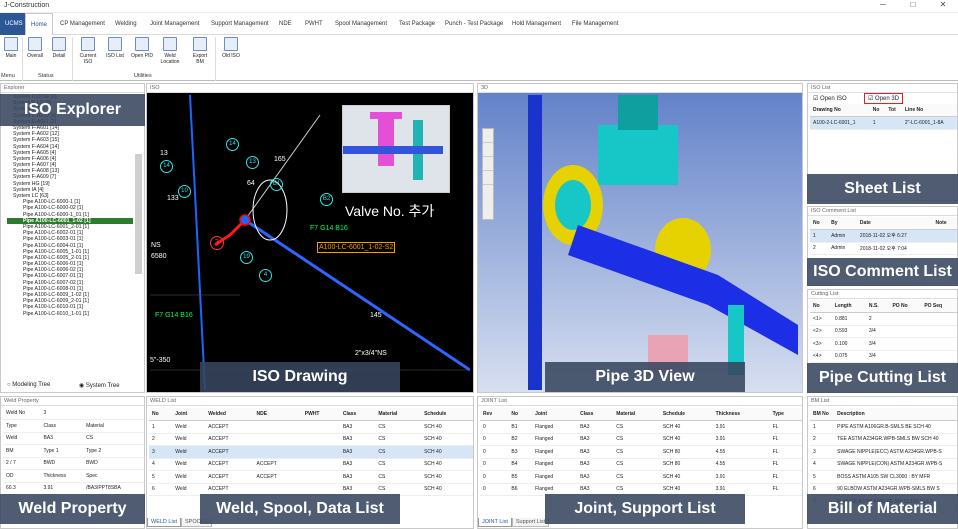 This screenshot has height=529, width=958. What do you see at coordinates (240, 24) in the screenshot?
I see `tab-support-management: Support Management` at bounding box center [240, 24].